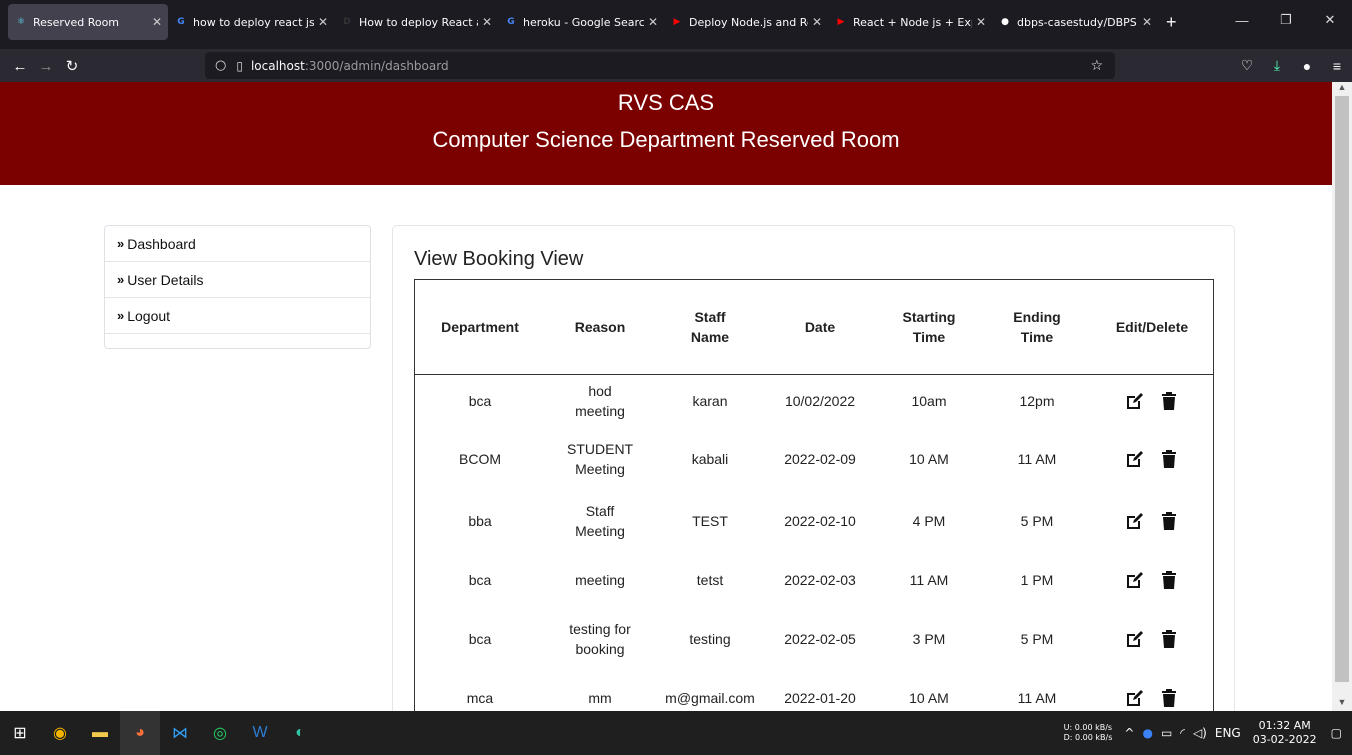  Describe the element at coordinates (1284, 739) in the screenshot. I see `clock-date: 03-02-2022` at that location.